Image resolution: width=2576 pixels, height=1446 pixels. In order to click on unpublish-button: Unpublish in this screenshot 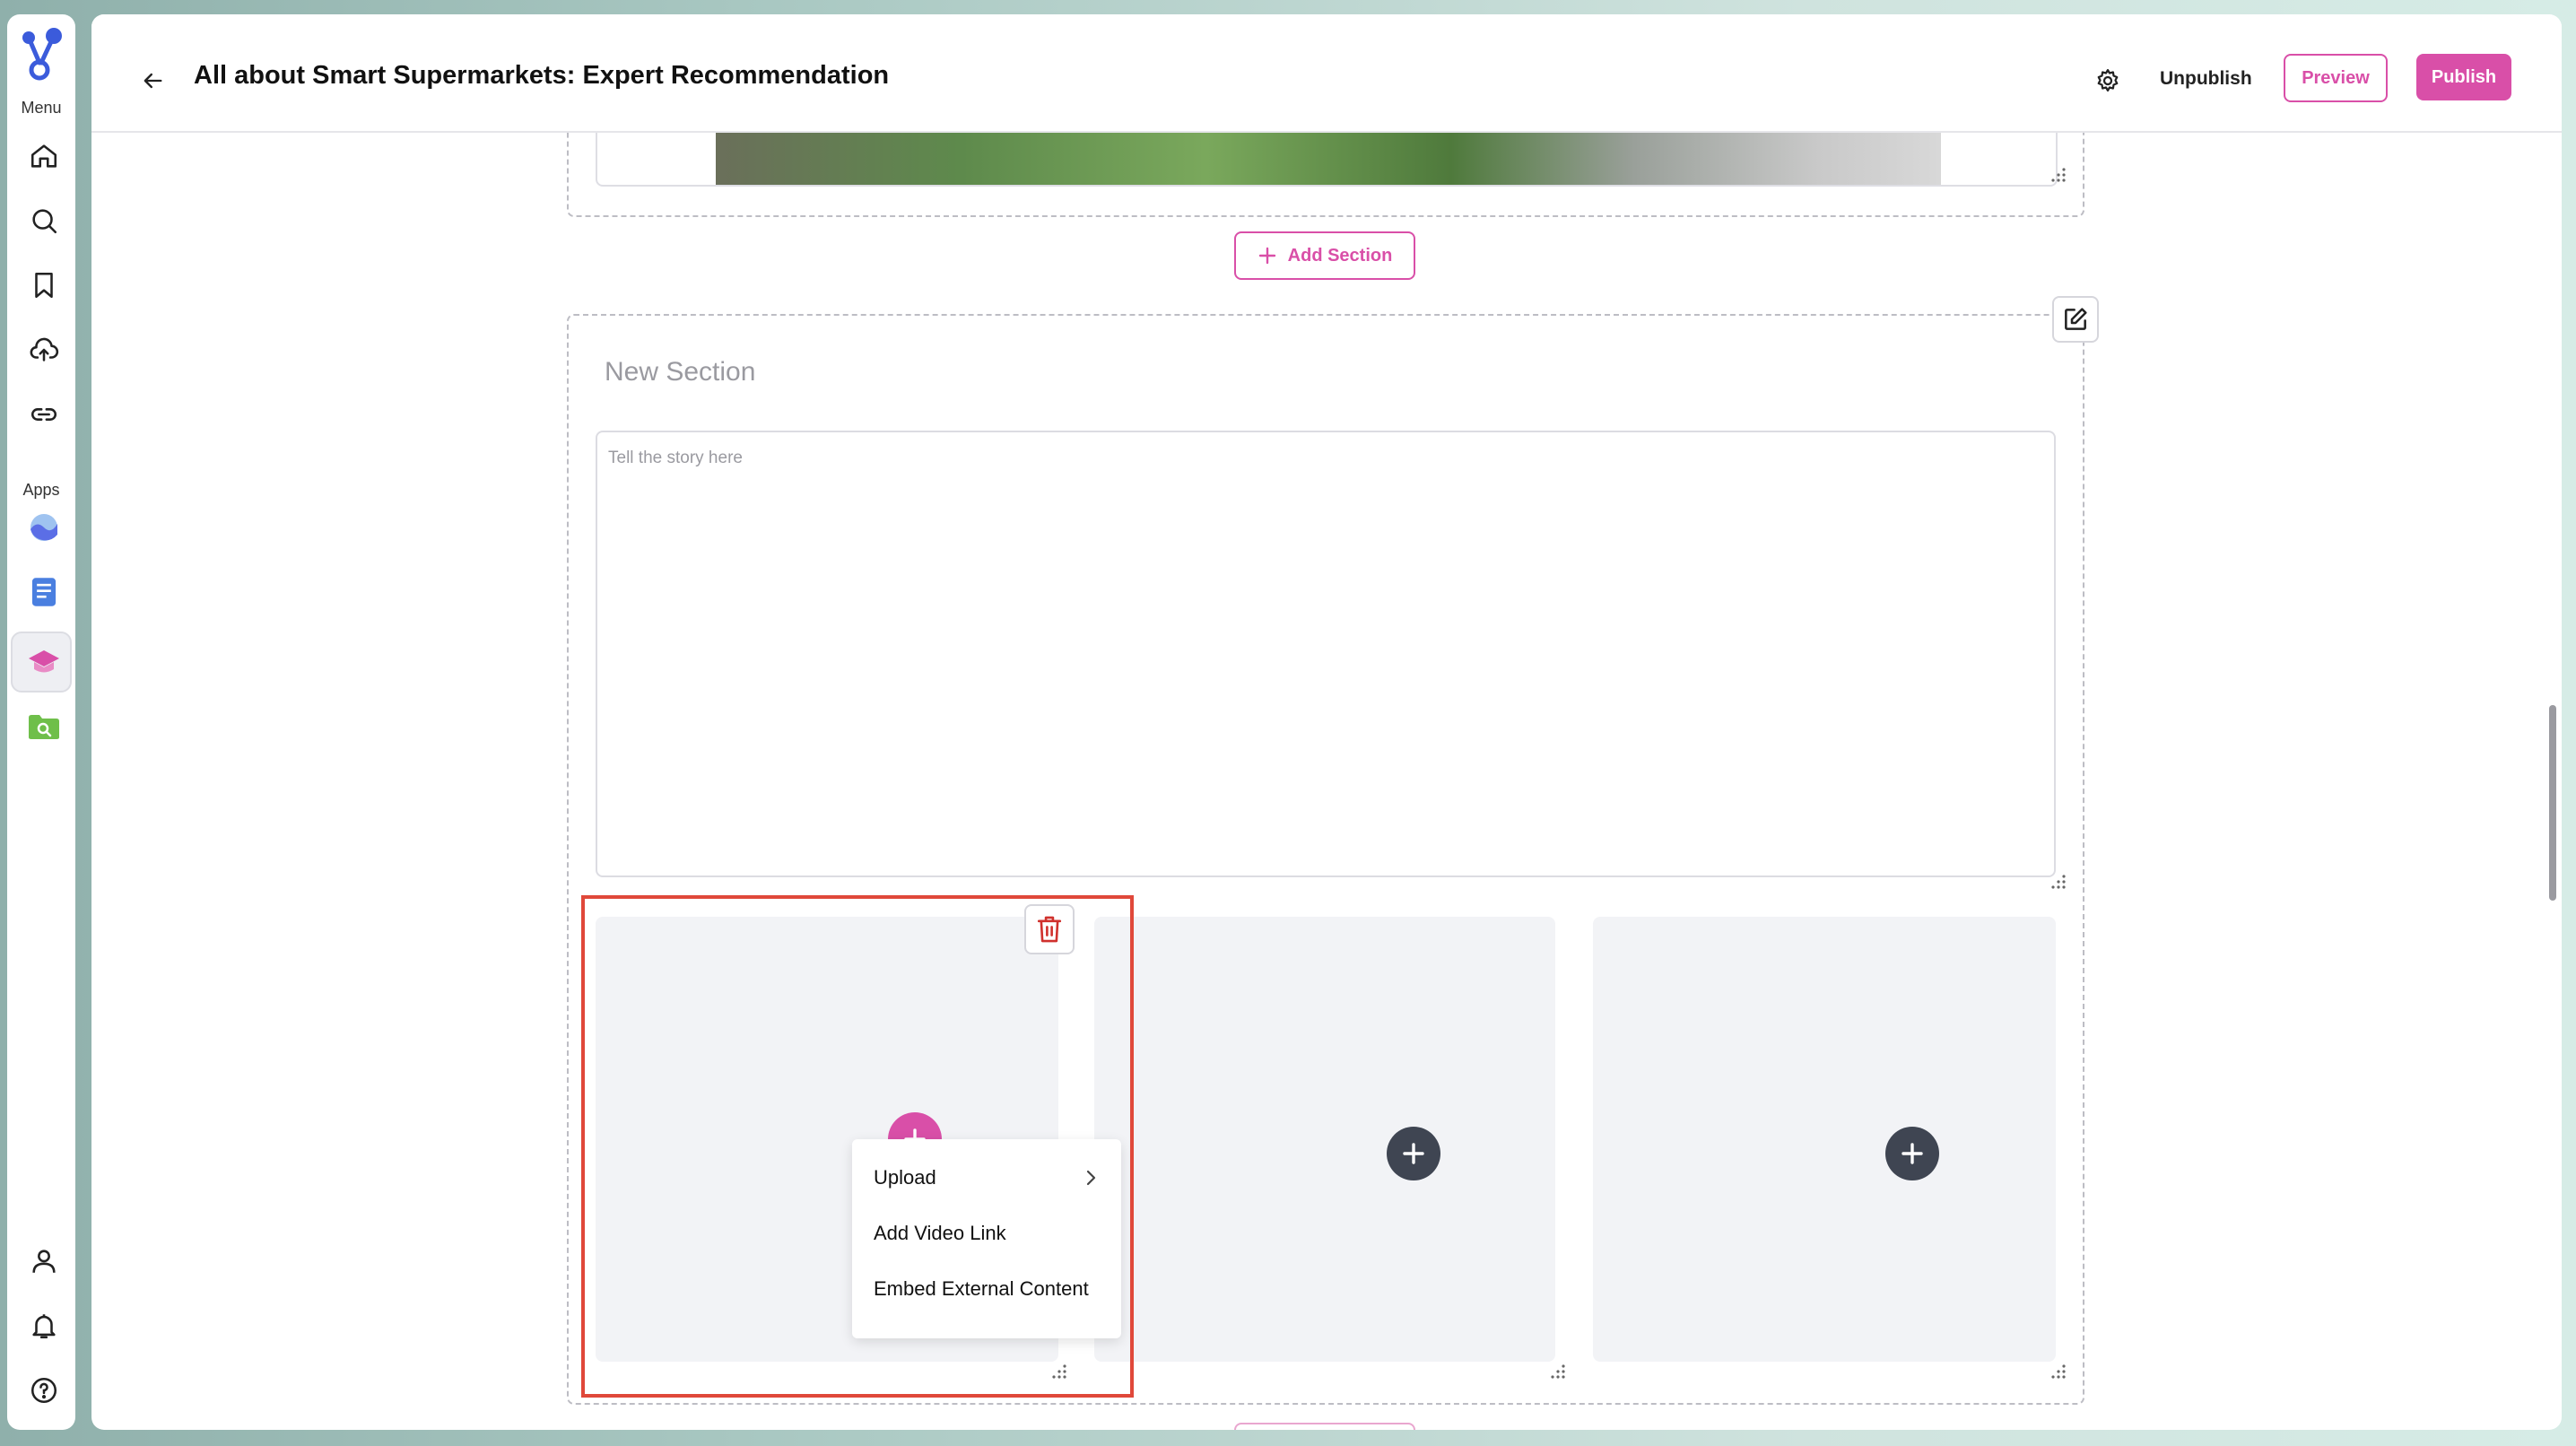, I will do `click(2206, 79)`.